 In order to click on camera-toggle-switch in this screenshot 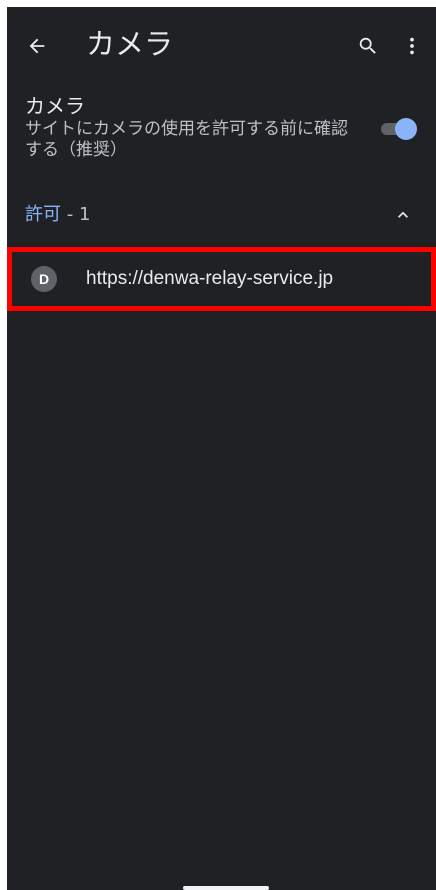, I will do `click(399, 129)`.